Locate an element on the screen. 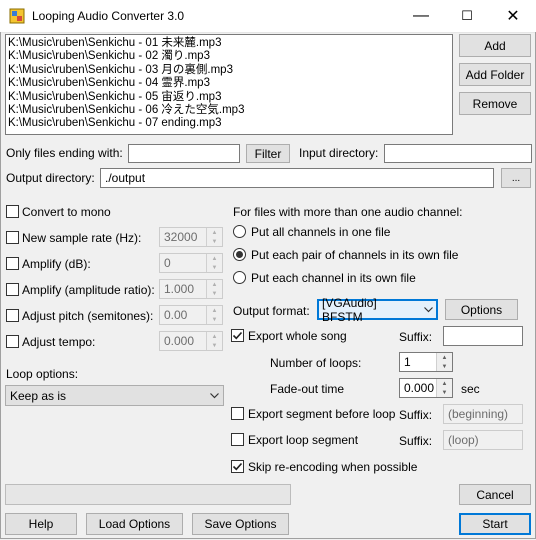 The width and height of the screenshot is (536, 540). sample-rate-checkbox is located at coordinates (12, 237).